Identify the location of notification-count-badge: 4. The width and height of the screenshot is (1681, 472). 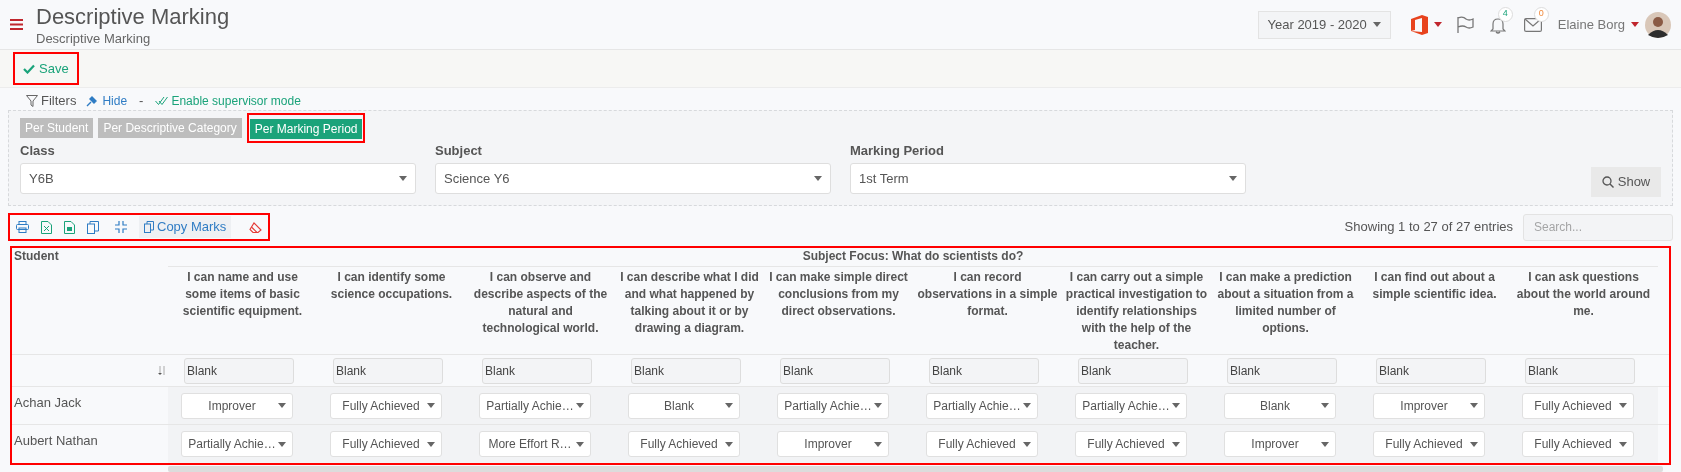
(1505, 14).